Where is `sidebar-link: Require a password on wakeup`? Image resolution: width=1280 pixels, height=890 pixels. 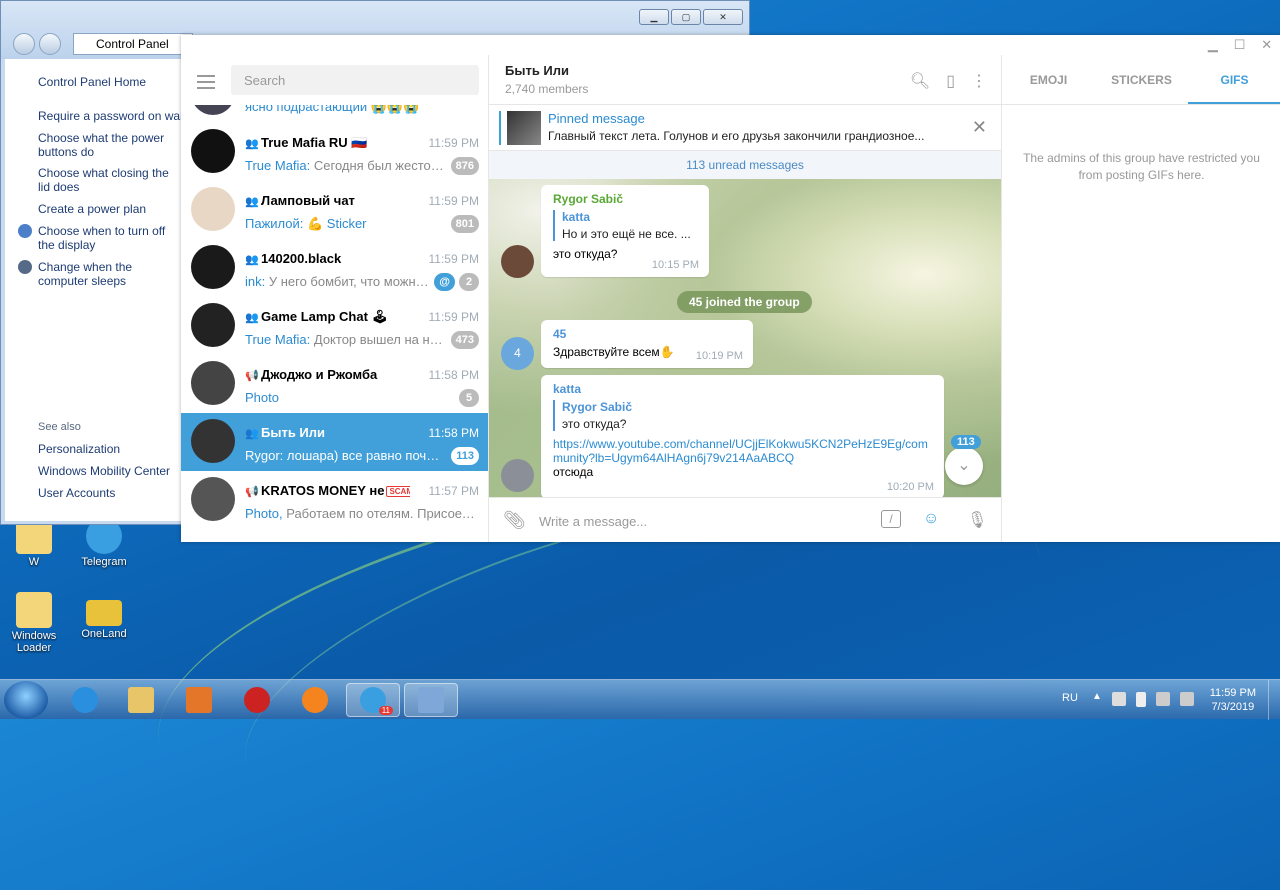
sidebar-link: Require a password on wakeup is located at coordinates (110, 116).